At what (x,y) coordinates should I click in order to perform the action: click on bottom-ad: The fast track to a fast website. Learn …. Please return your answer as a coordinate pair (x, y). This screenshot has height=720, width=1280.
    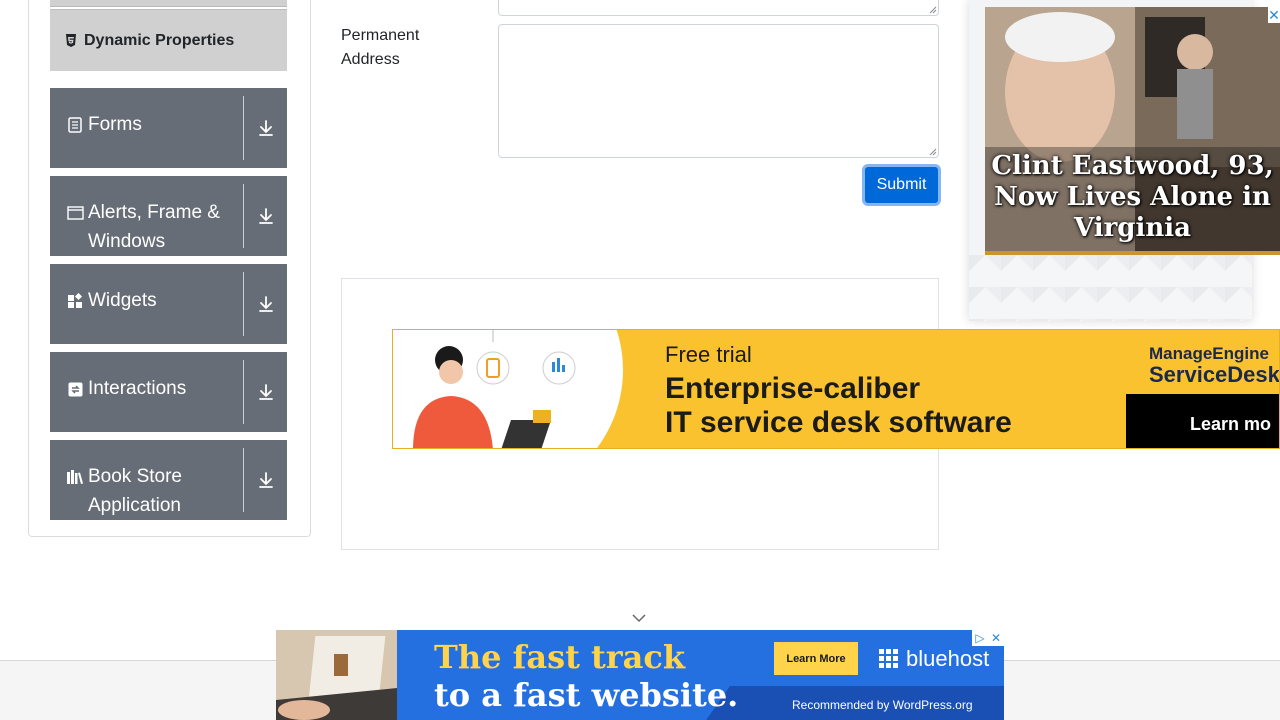
    Looking at the image, I should click on (640, 675).